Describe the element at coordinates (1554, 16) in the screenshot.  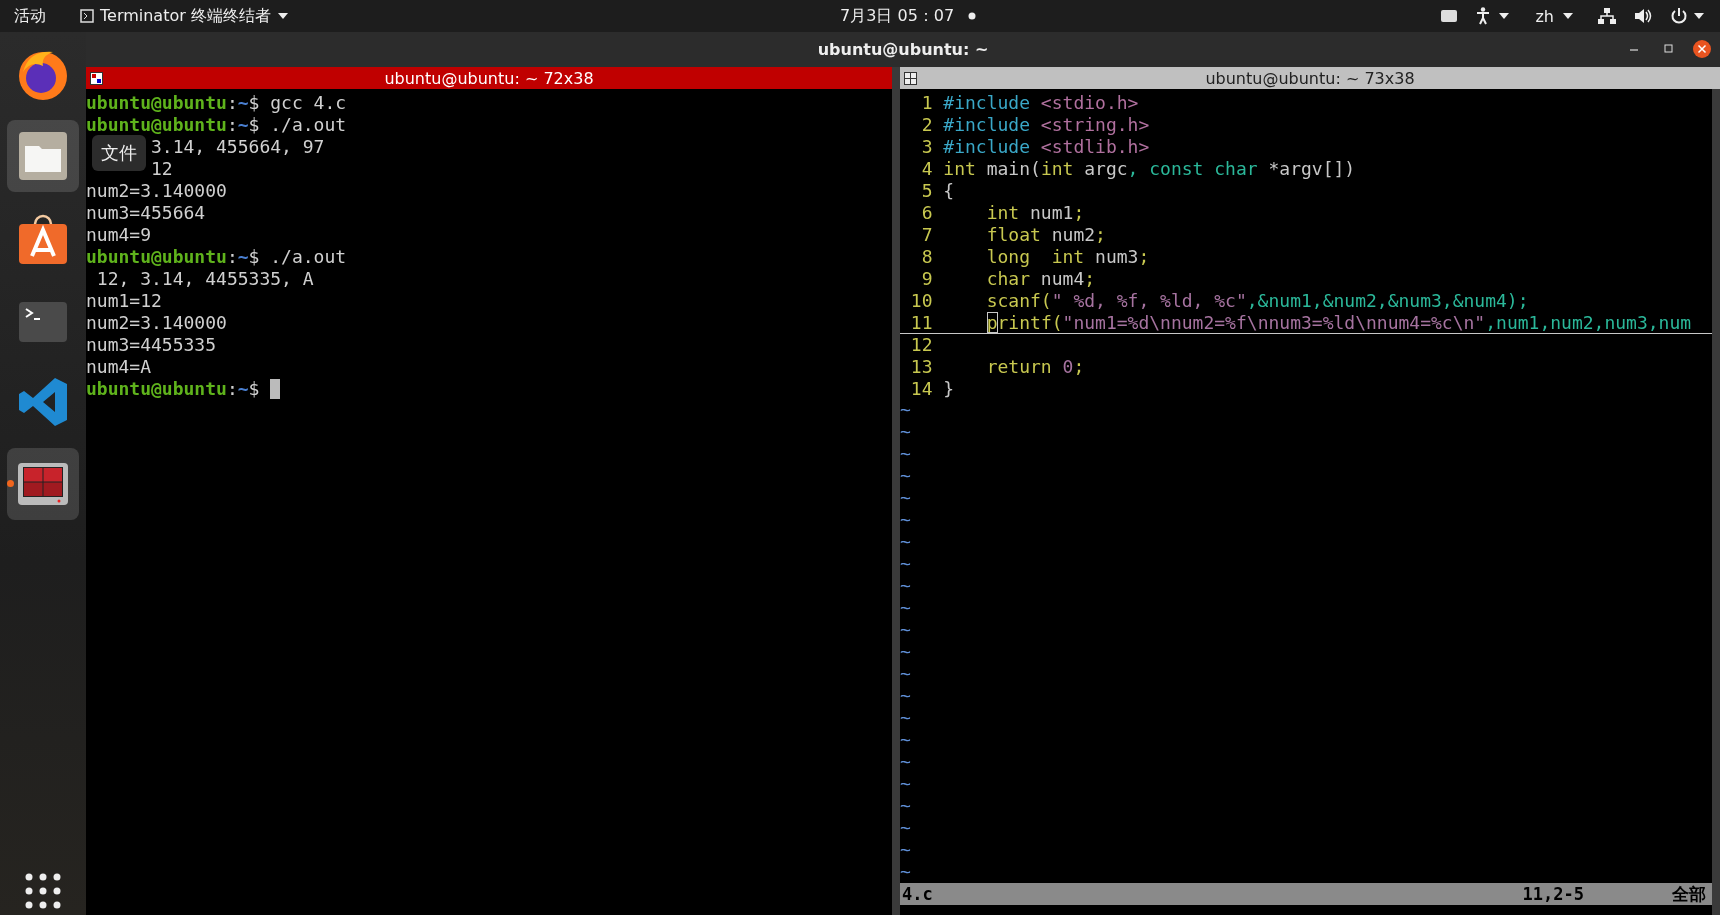
I see `language-menu: zh` at that location.